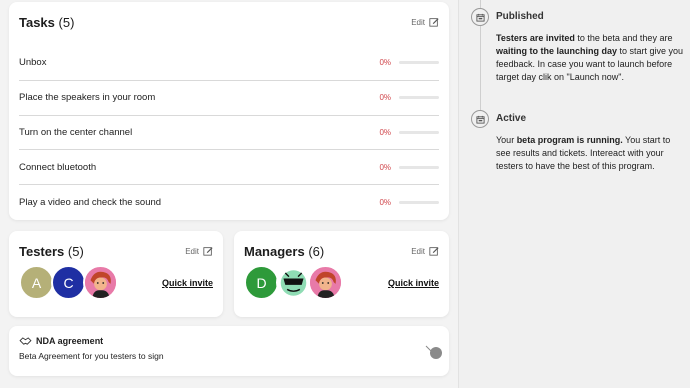  I want to click on managers-edit-button: Edit, so click(425, 251).